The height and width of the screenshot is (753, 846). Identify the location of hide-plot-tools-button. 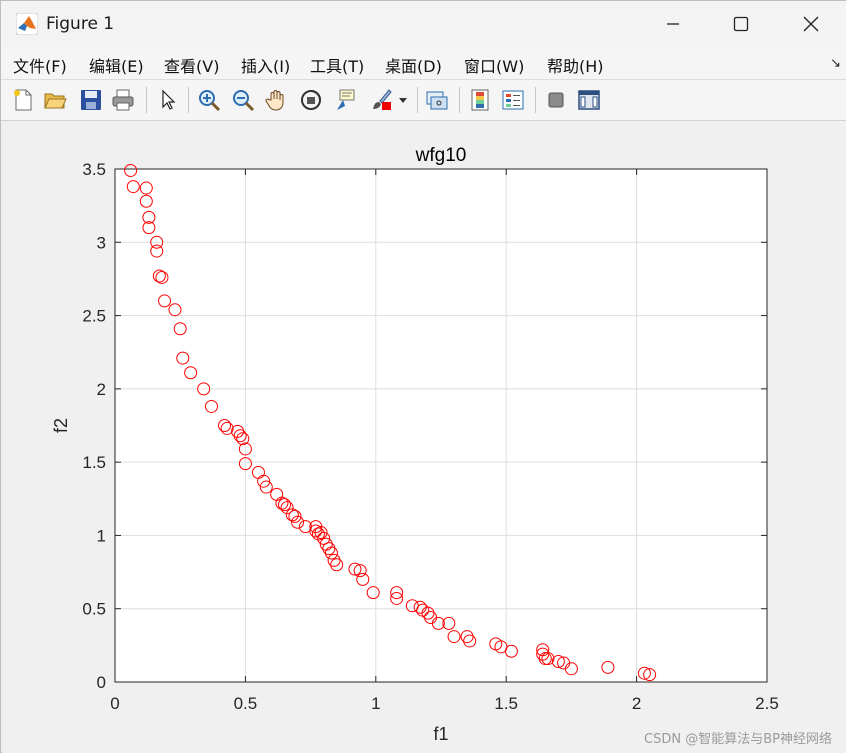
(556, 100).